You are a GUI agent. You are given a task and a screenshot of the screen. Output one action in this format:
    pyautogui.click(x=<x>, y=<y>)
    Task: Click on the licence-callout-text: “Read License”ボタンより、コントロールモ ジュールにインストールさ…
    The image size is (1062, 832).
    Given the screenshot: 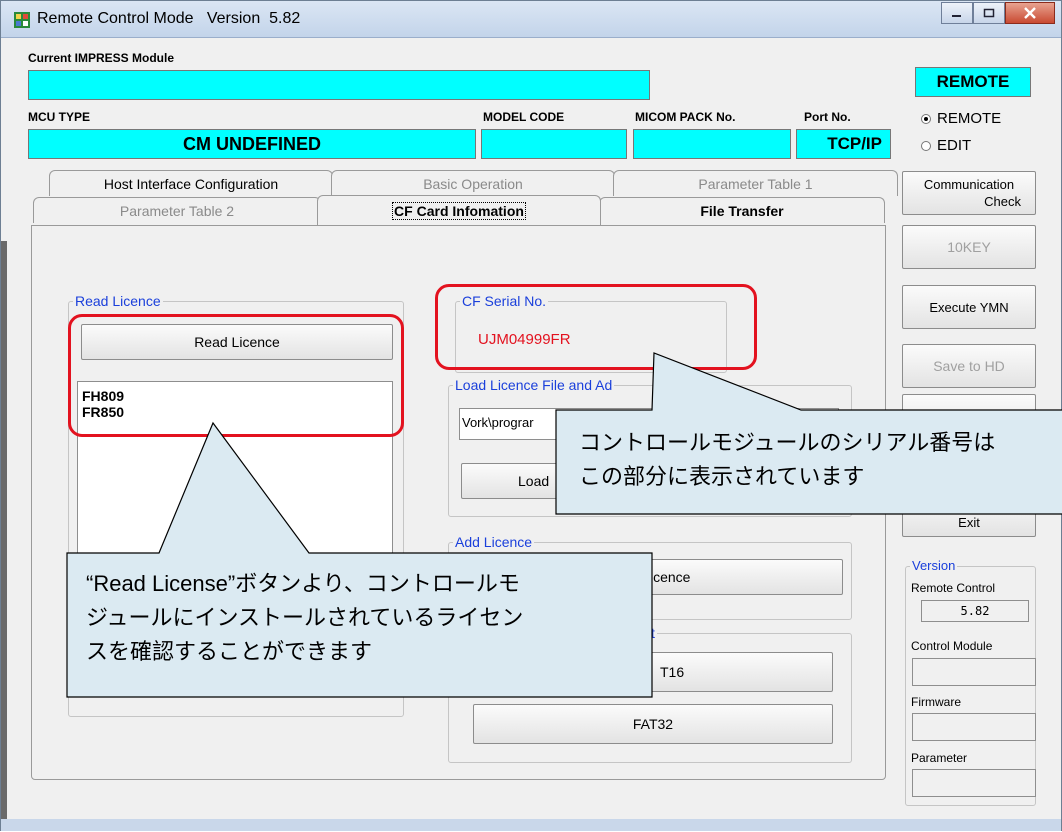 What is the action you would take?
    pyautogui.click(x=305, y=617)
    